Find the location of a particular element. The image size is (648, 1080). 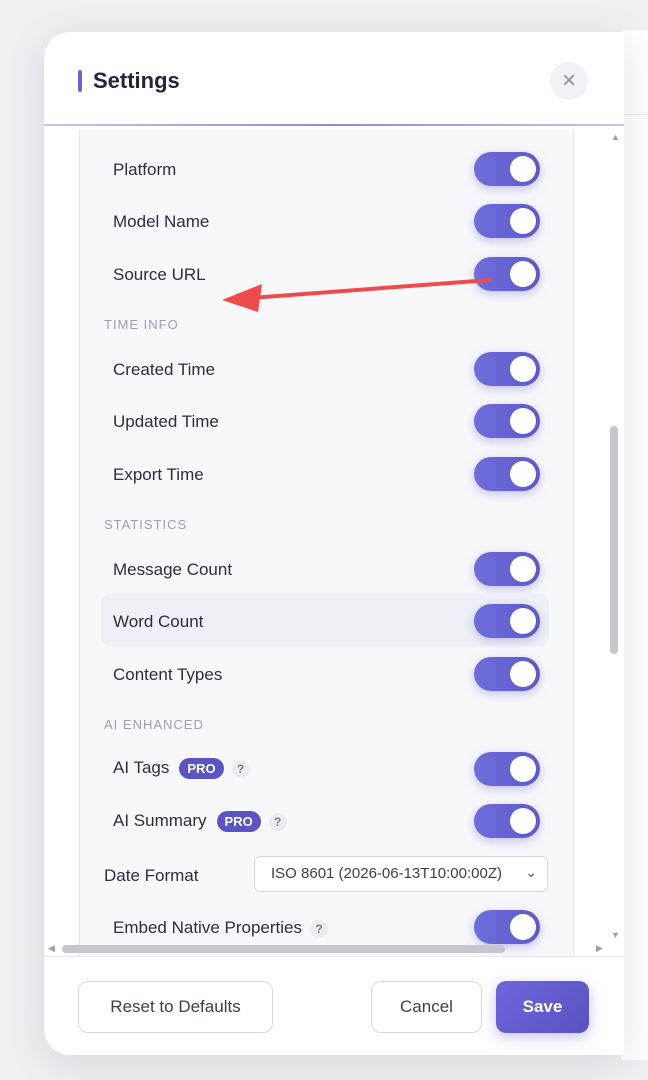

scroll-up-arrow-icon: ▲ is located at coordinates (615, 137).